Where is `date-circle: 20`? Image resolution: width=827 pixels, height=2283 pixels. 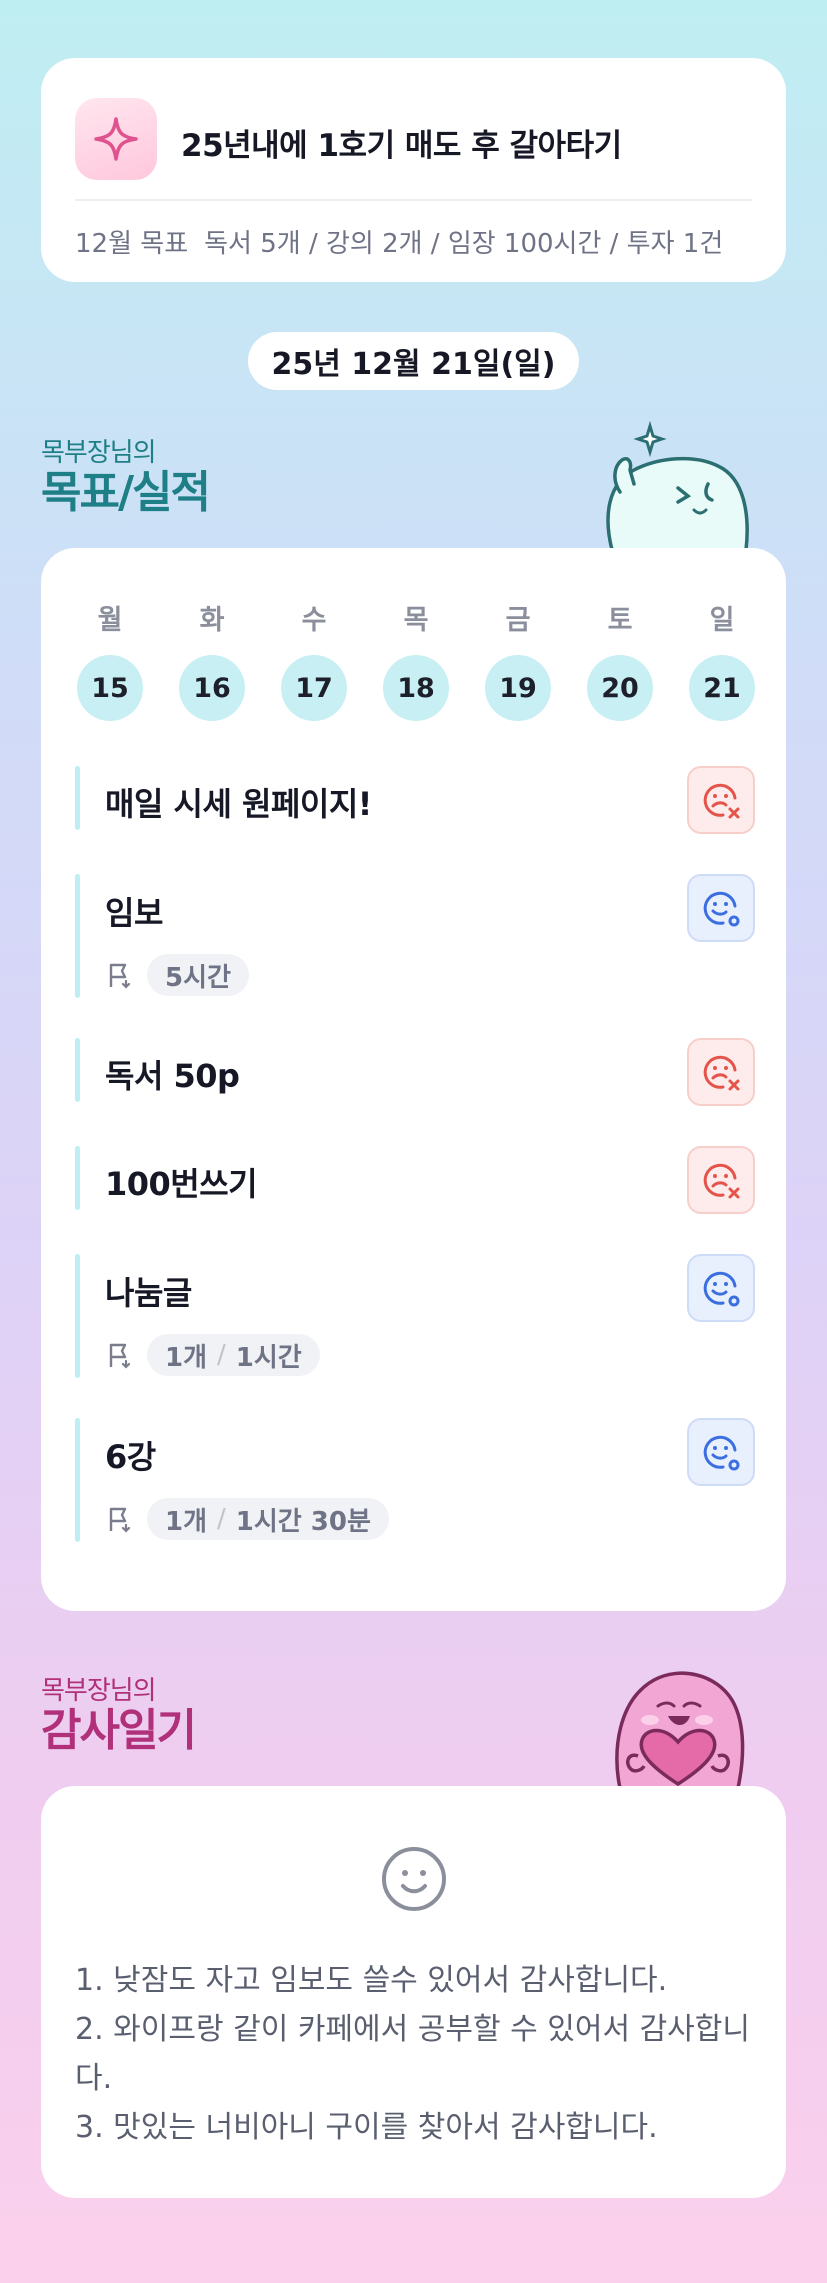
date-circle: 20 is located at coordinates (620, 688).